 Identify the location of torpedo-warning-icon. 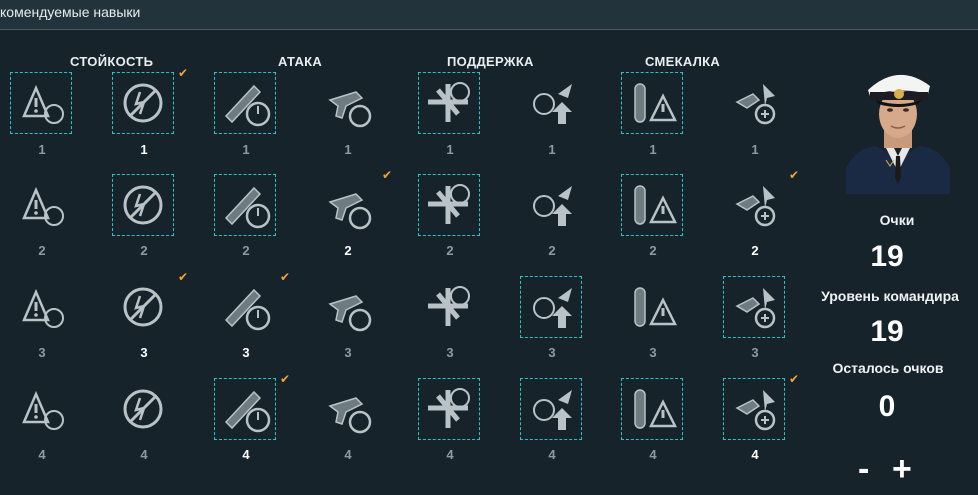
(656, 103).